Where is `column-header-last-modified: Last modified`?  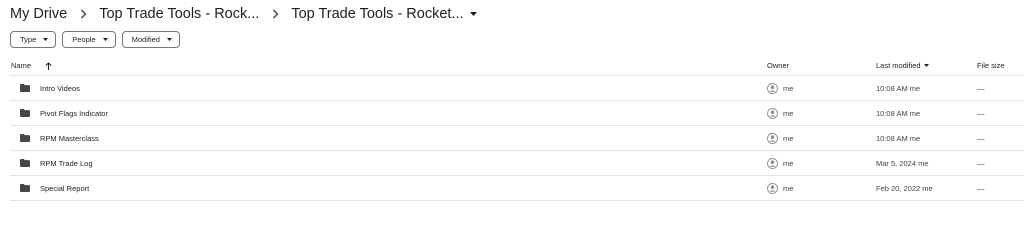 column-header-last-modified: Last modified is located at coordinates (902, 65).